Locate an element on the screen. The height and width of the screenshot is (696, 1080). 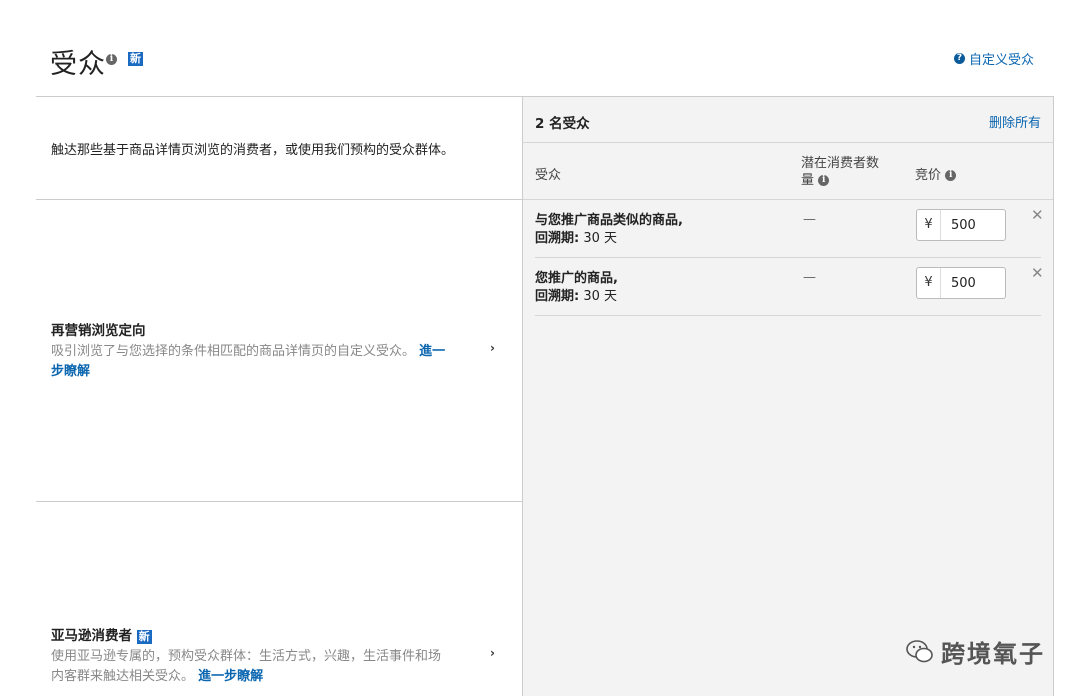
remove-all-link: 删除所有 is located at coordinates (1015, 121).